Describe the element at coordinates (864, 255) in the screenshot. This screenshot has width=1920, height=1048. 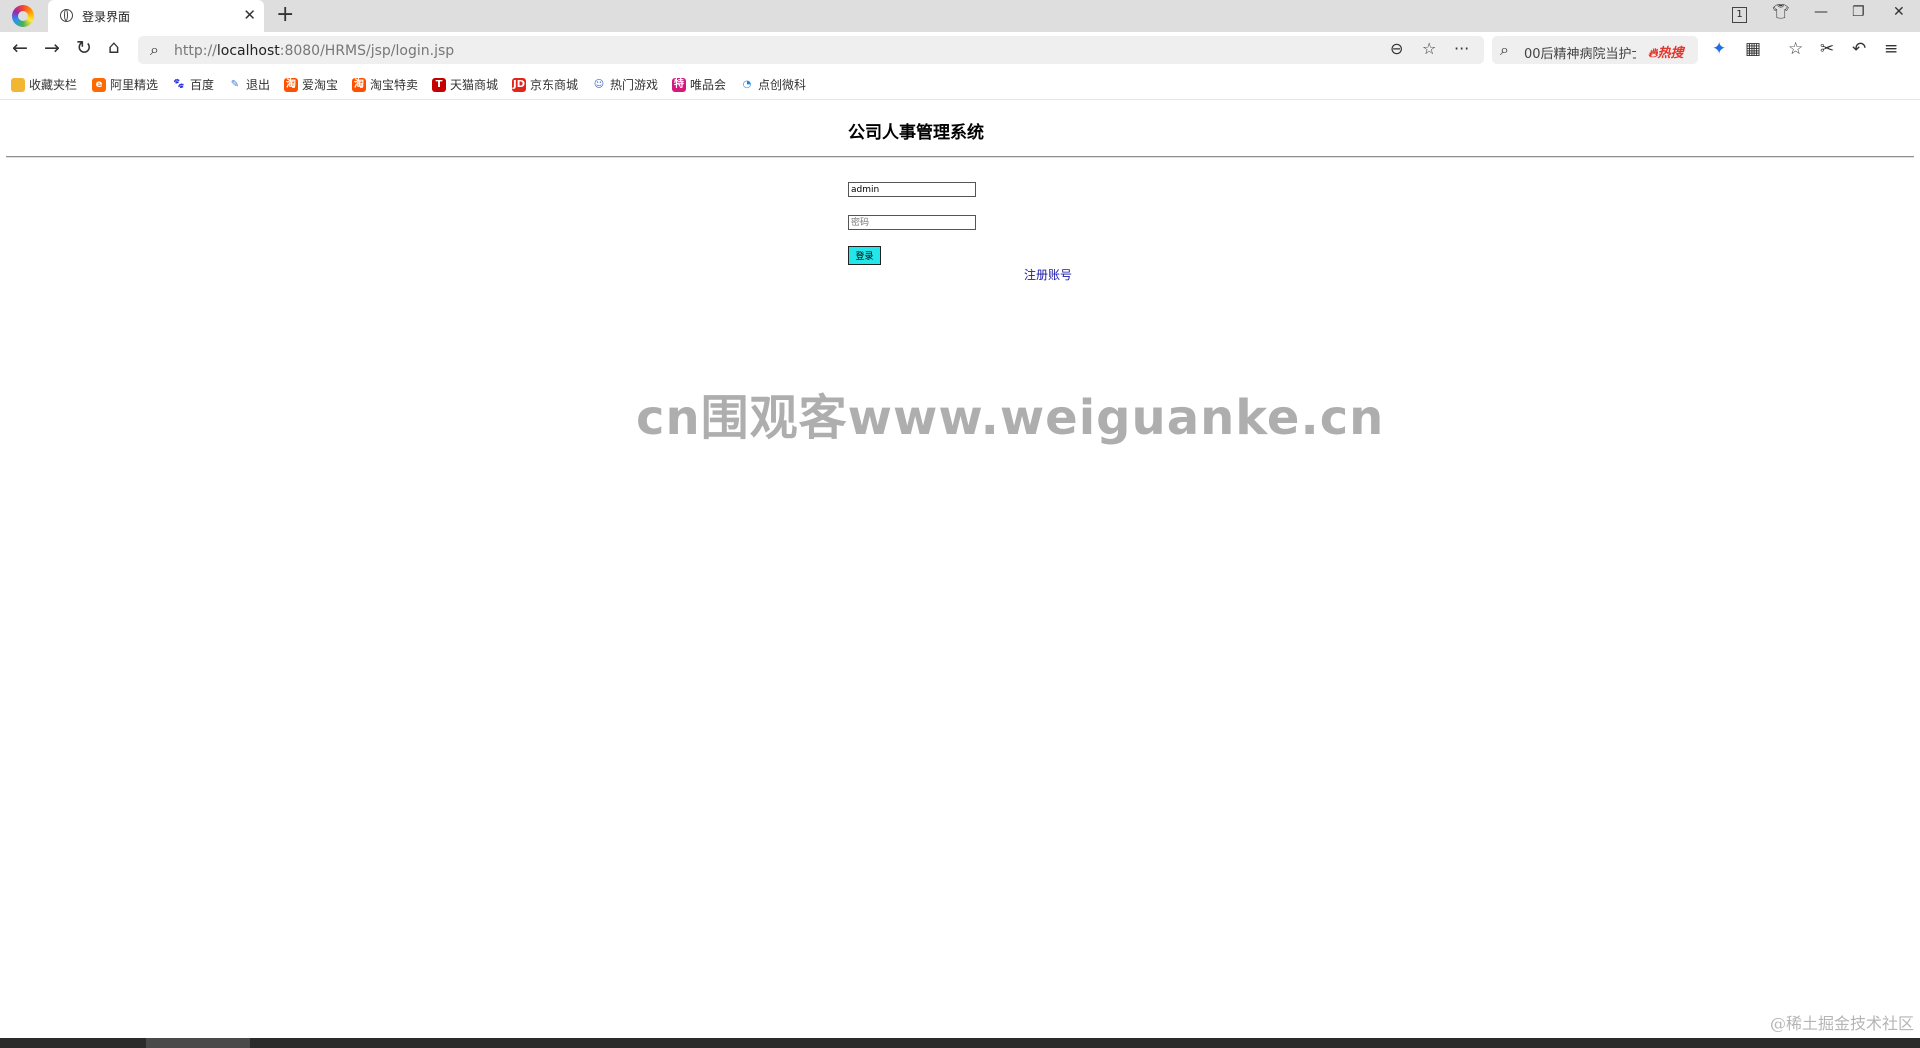
I see `login-button: 登录` at that location.